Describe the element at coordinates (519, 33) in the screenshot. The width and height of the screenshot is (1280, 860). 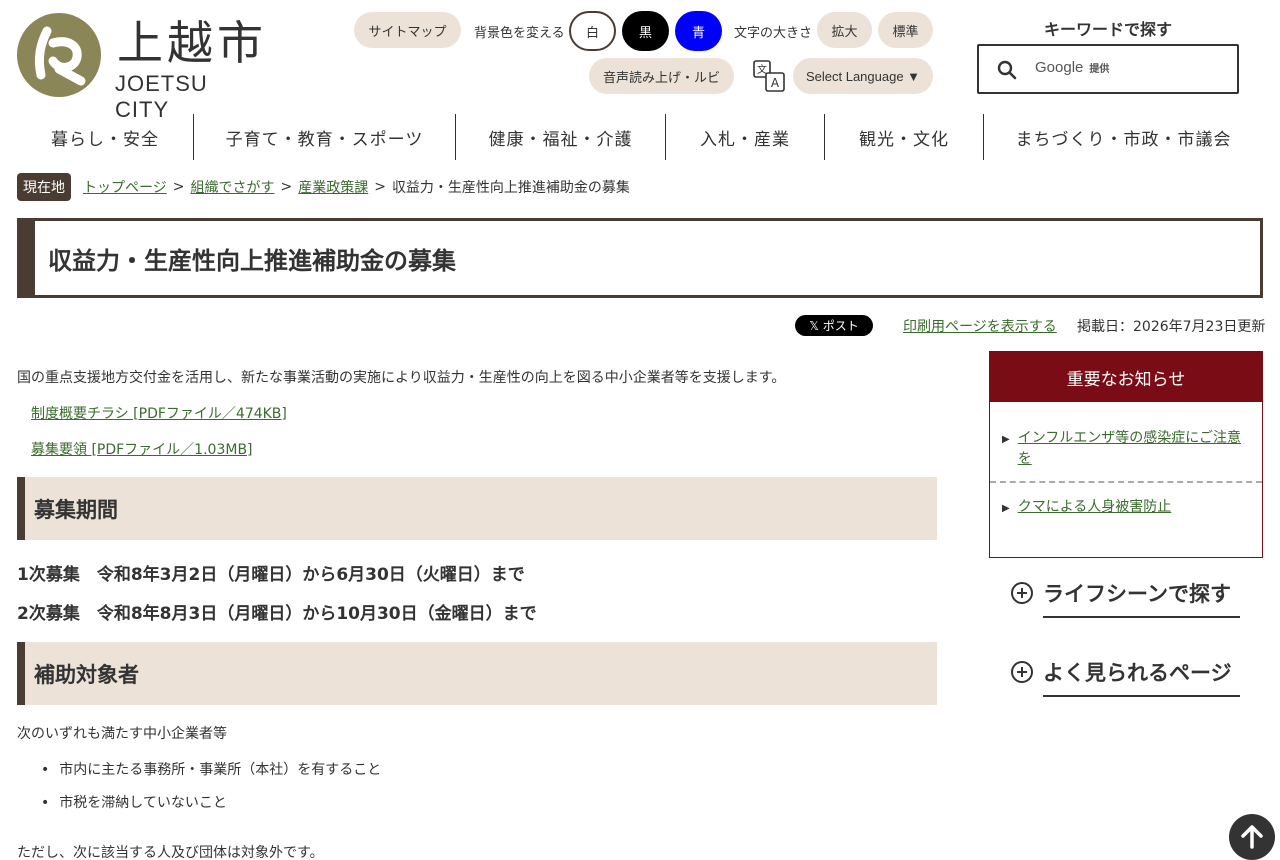
I see `bg-color-label: 背景色を変える` at that location.